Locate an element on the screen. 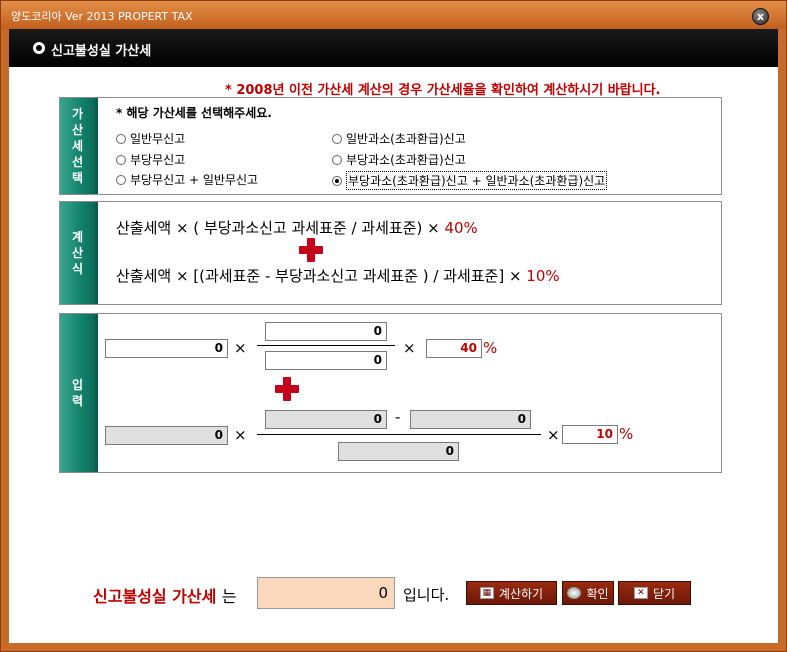  option-unjust-under-report: 부당과소(초과환급)신고 is located at coordinates (399, 159).